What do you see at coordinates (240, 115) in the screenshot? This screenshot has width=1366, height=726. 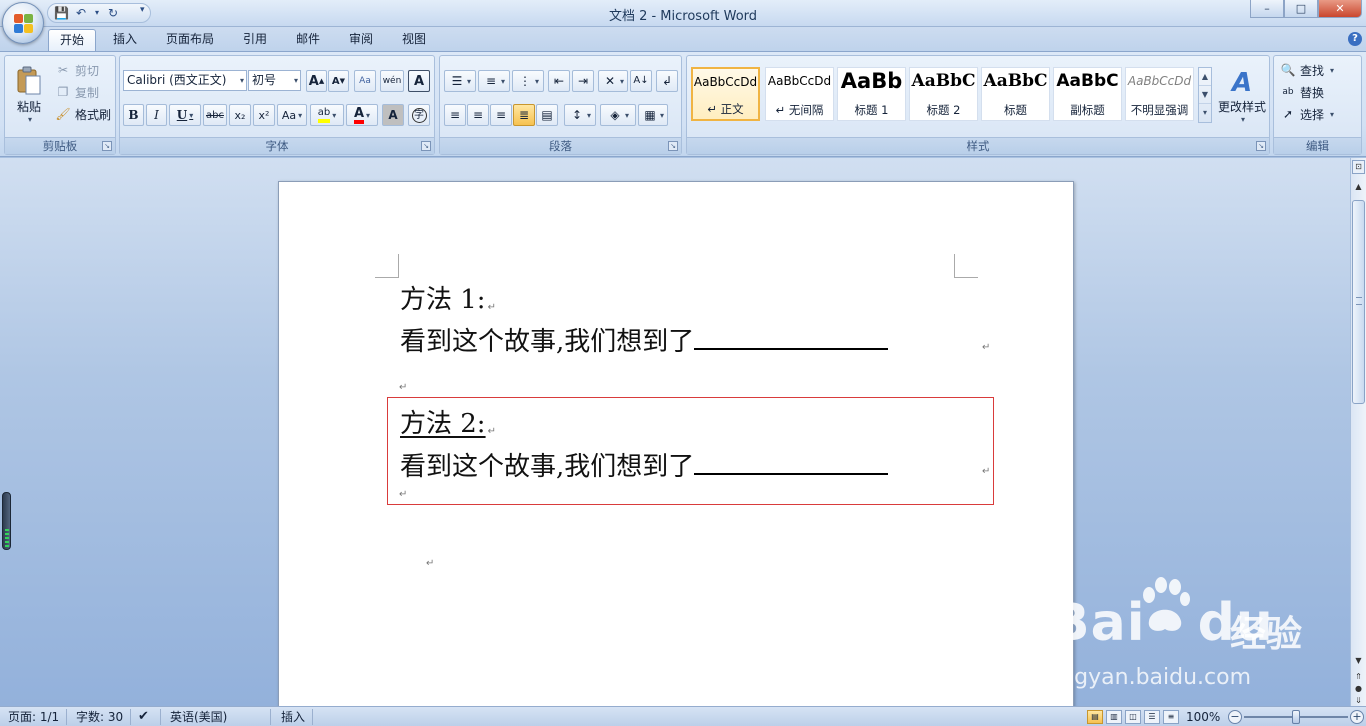 I see `subscript-button: x₂` at bounding box center [240, 115].